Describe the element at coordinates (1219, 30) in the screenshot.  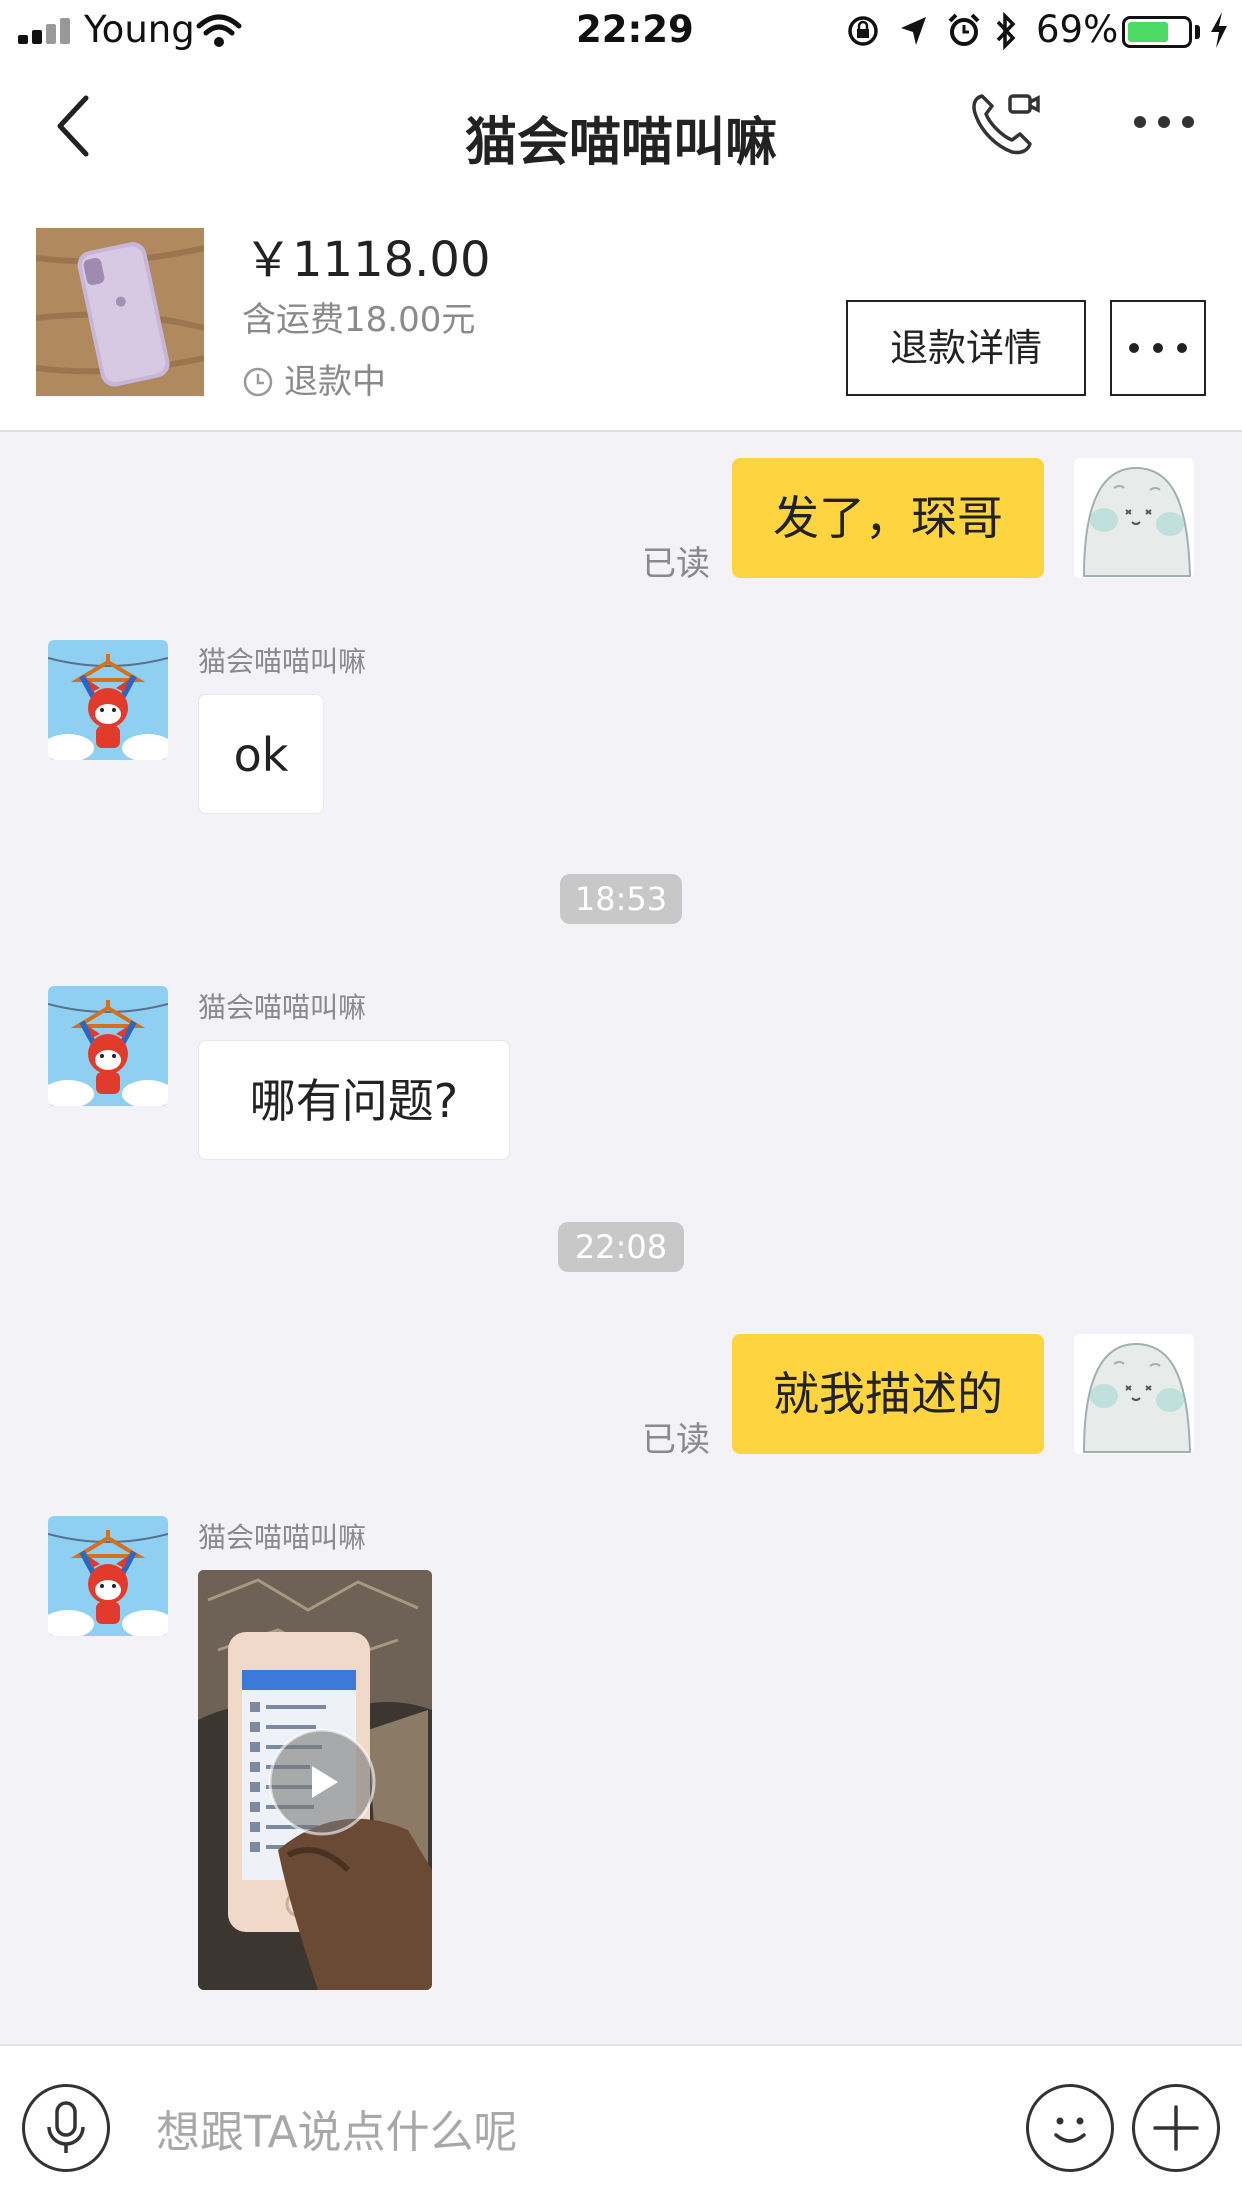
I see `charging-icon` at that location.